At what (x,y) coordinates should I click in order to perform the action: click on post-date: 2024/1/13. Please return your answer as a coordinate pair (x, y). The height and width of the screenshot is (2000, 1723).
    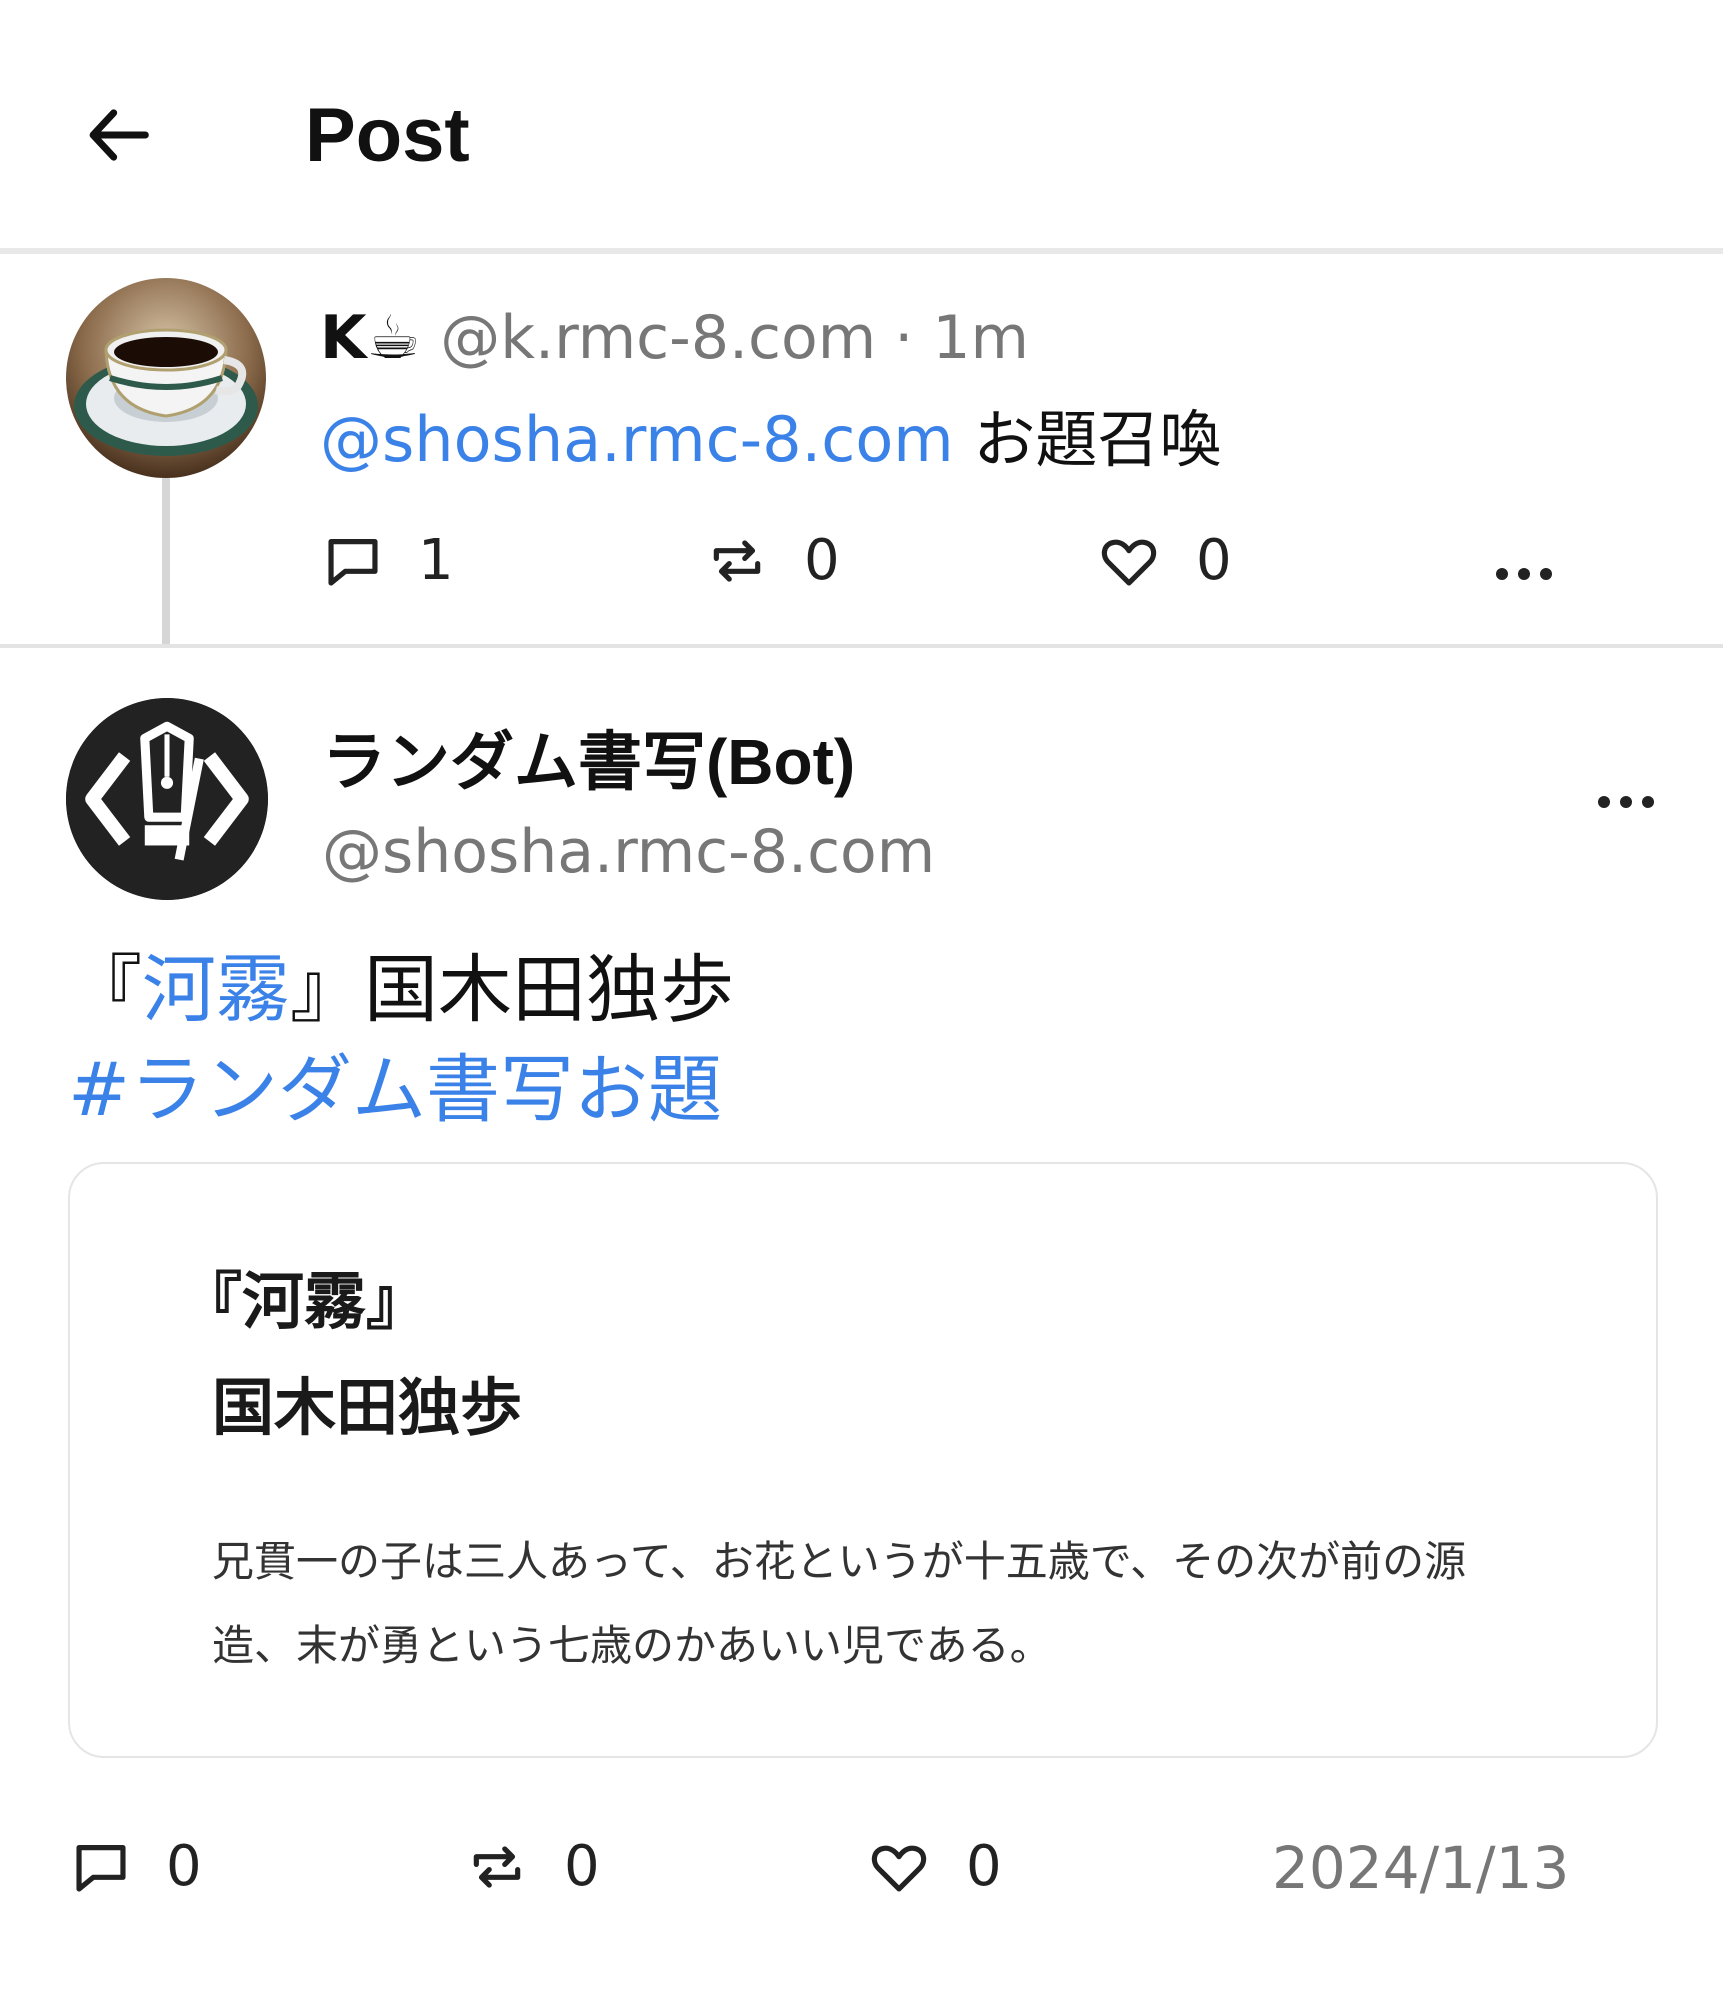
    Looking at the image, I should click on (1421, 1868).